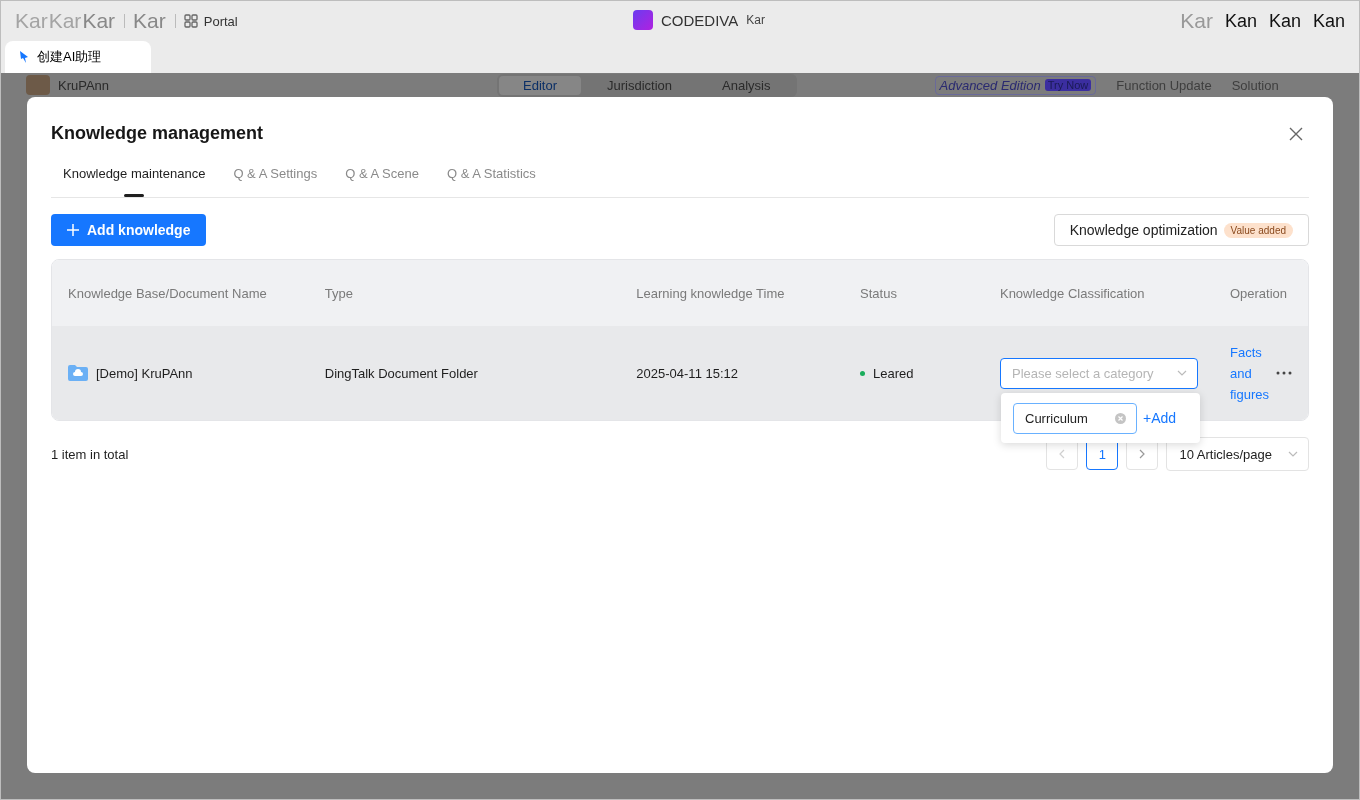  What do you see at coordinates (382, 178) in the screenshot?
I see `dialog-tab: Q & A Scene` at bounding box center [382, 178].